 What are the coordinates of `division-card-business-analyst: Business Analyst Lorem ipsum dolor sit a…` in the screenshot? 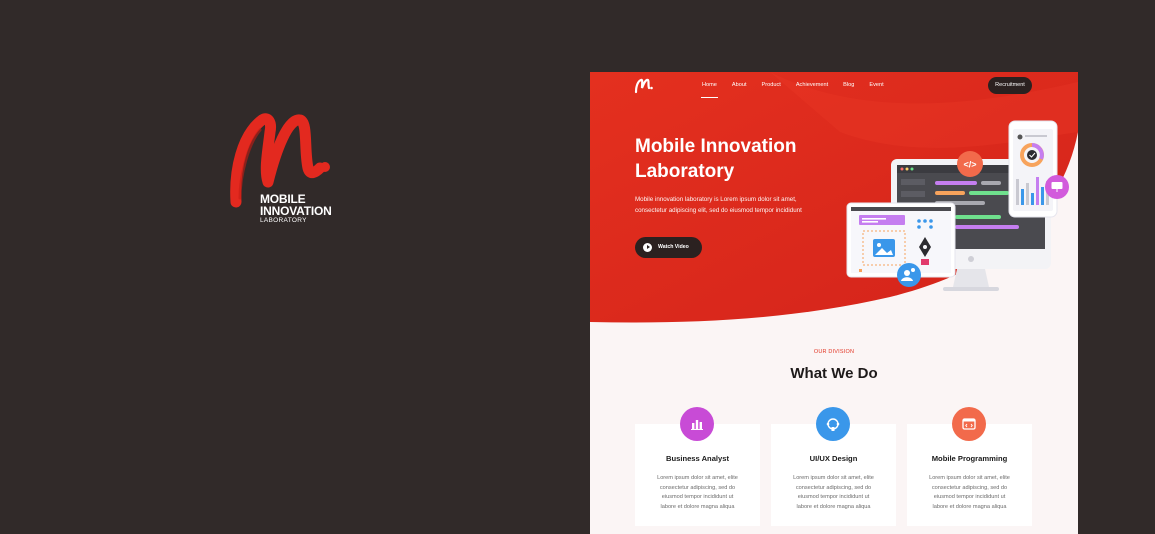 It's located at (697, 466).